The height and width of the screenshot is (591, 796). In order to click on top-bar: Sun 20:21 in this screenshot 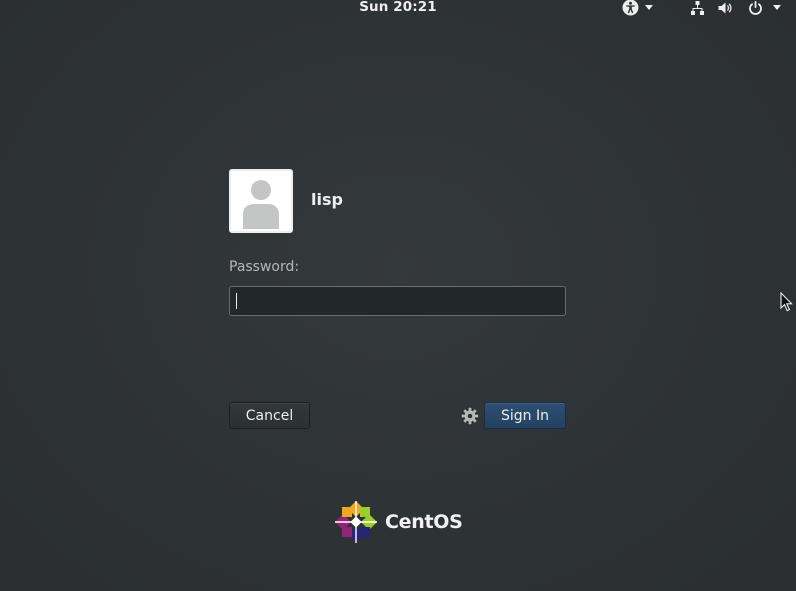, I will do `click(398, 8)`.